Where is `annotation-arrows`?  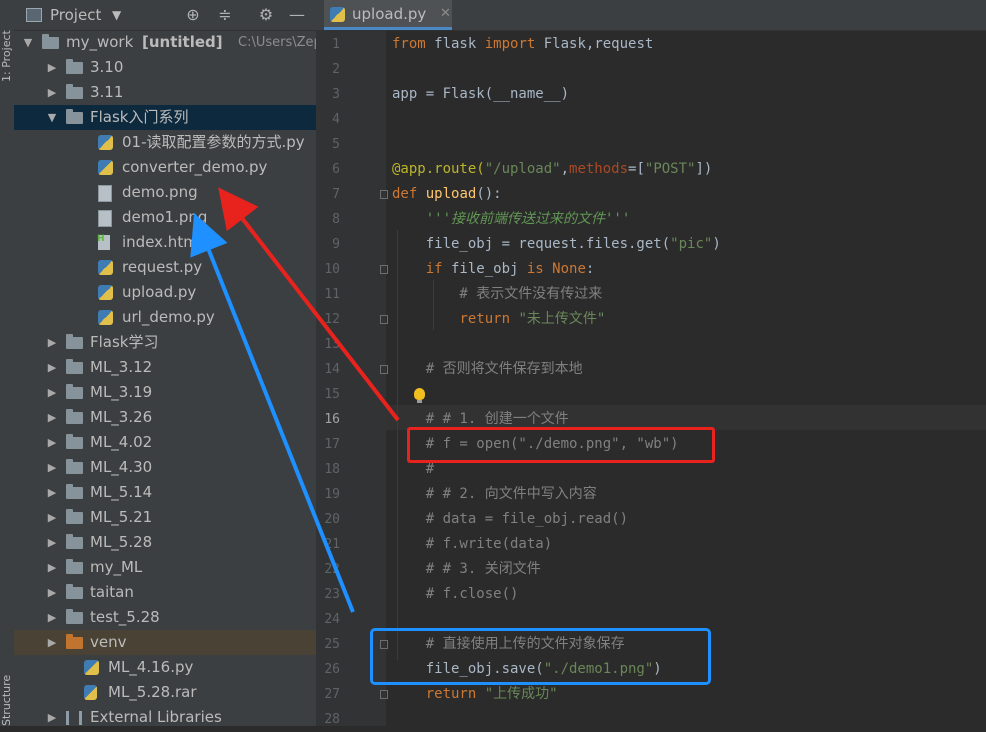 annotation-arrows is located at coordinates (295, 400).